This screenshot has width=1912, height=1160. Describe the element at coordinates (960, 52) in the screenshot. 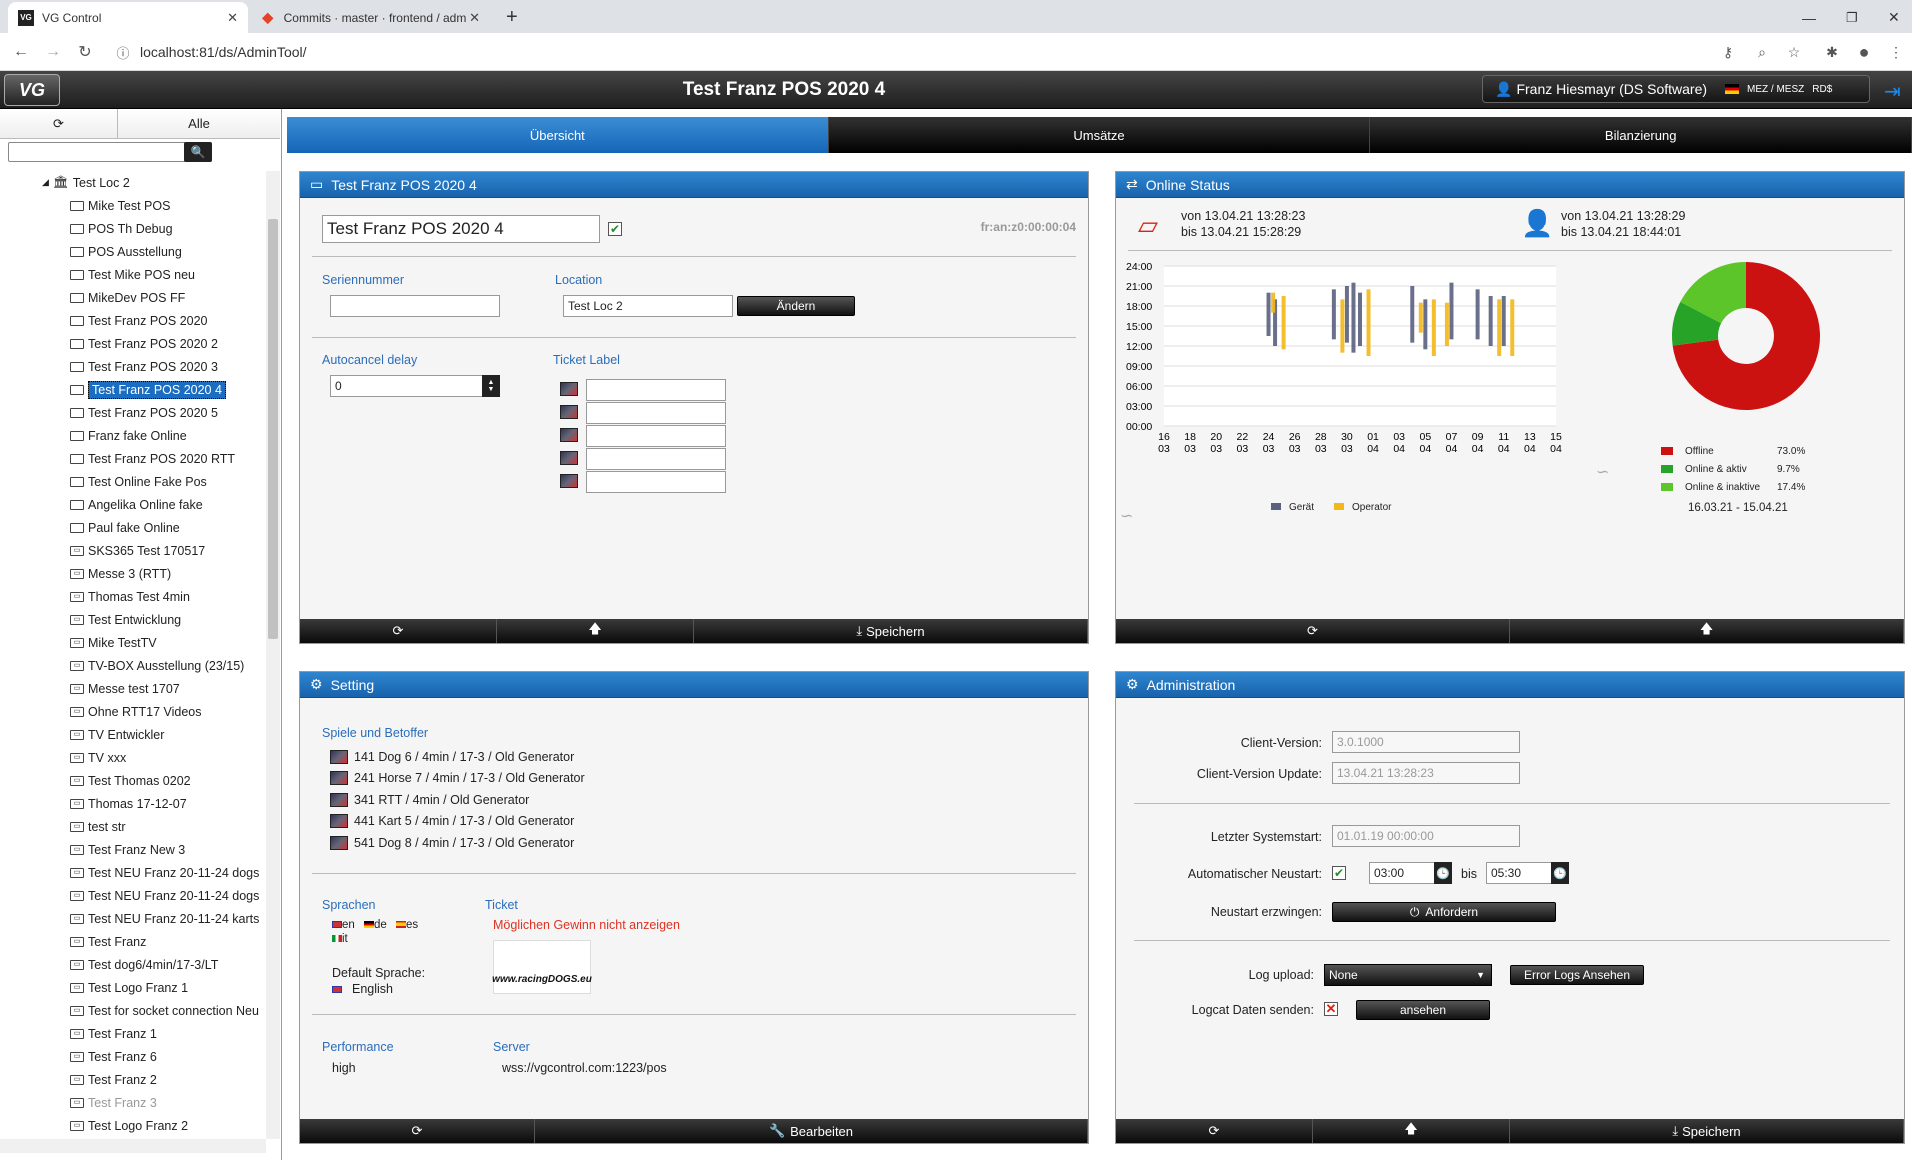

I see `address-bar: localhost:81/ds/AdminTool/` at that location.